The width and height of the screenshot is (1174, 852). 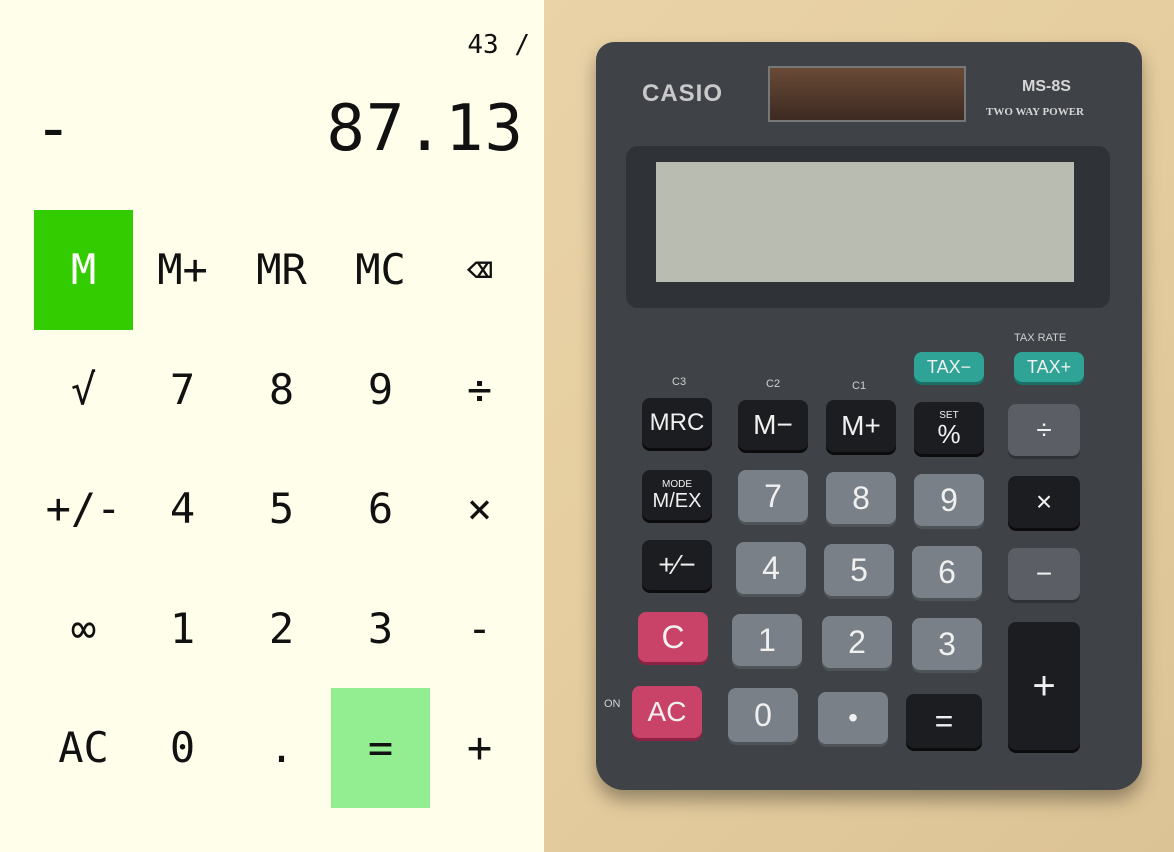 What do you see at coordinates (479, 270) in the screenshot?
I see `backspace-key: ⌫` at bounding box center [479, 270].